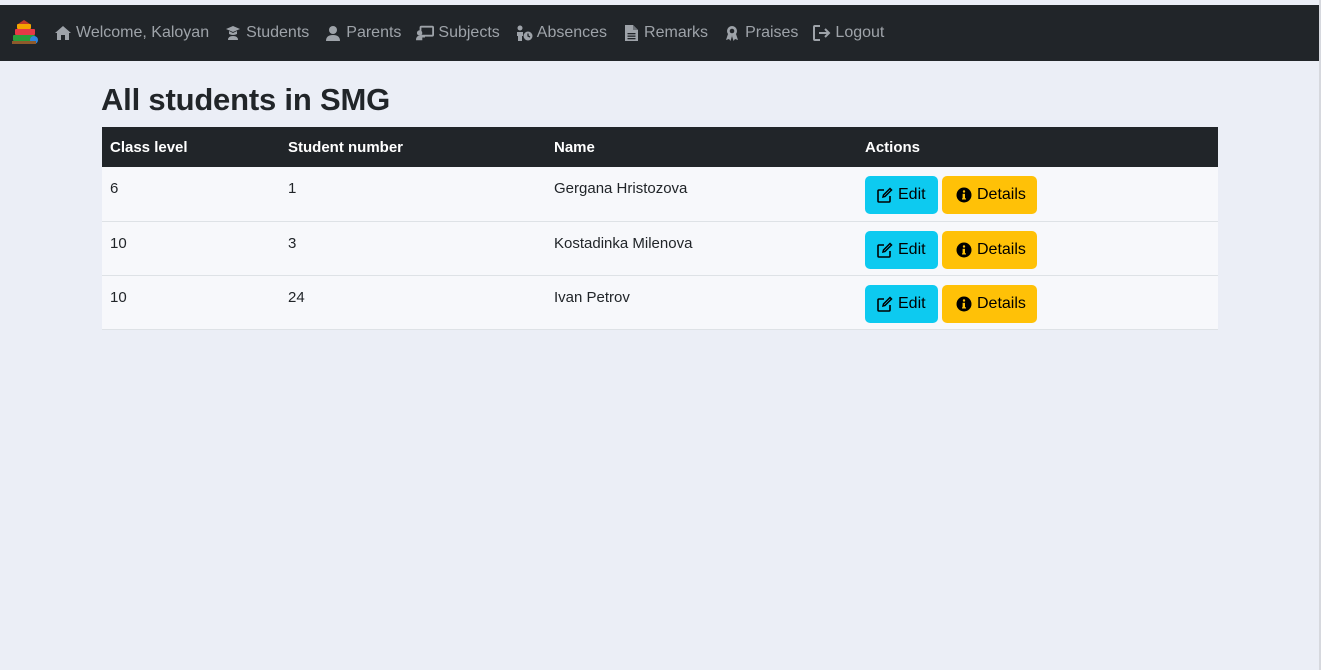  I want to click on nav-item-praises: Praises, so click(760, 33).